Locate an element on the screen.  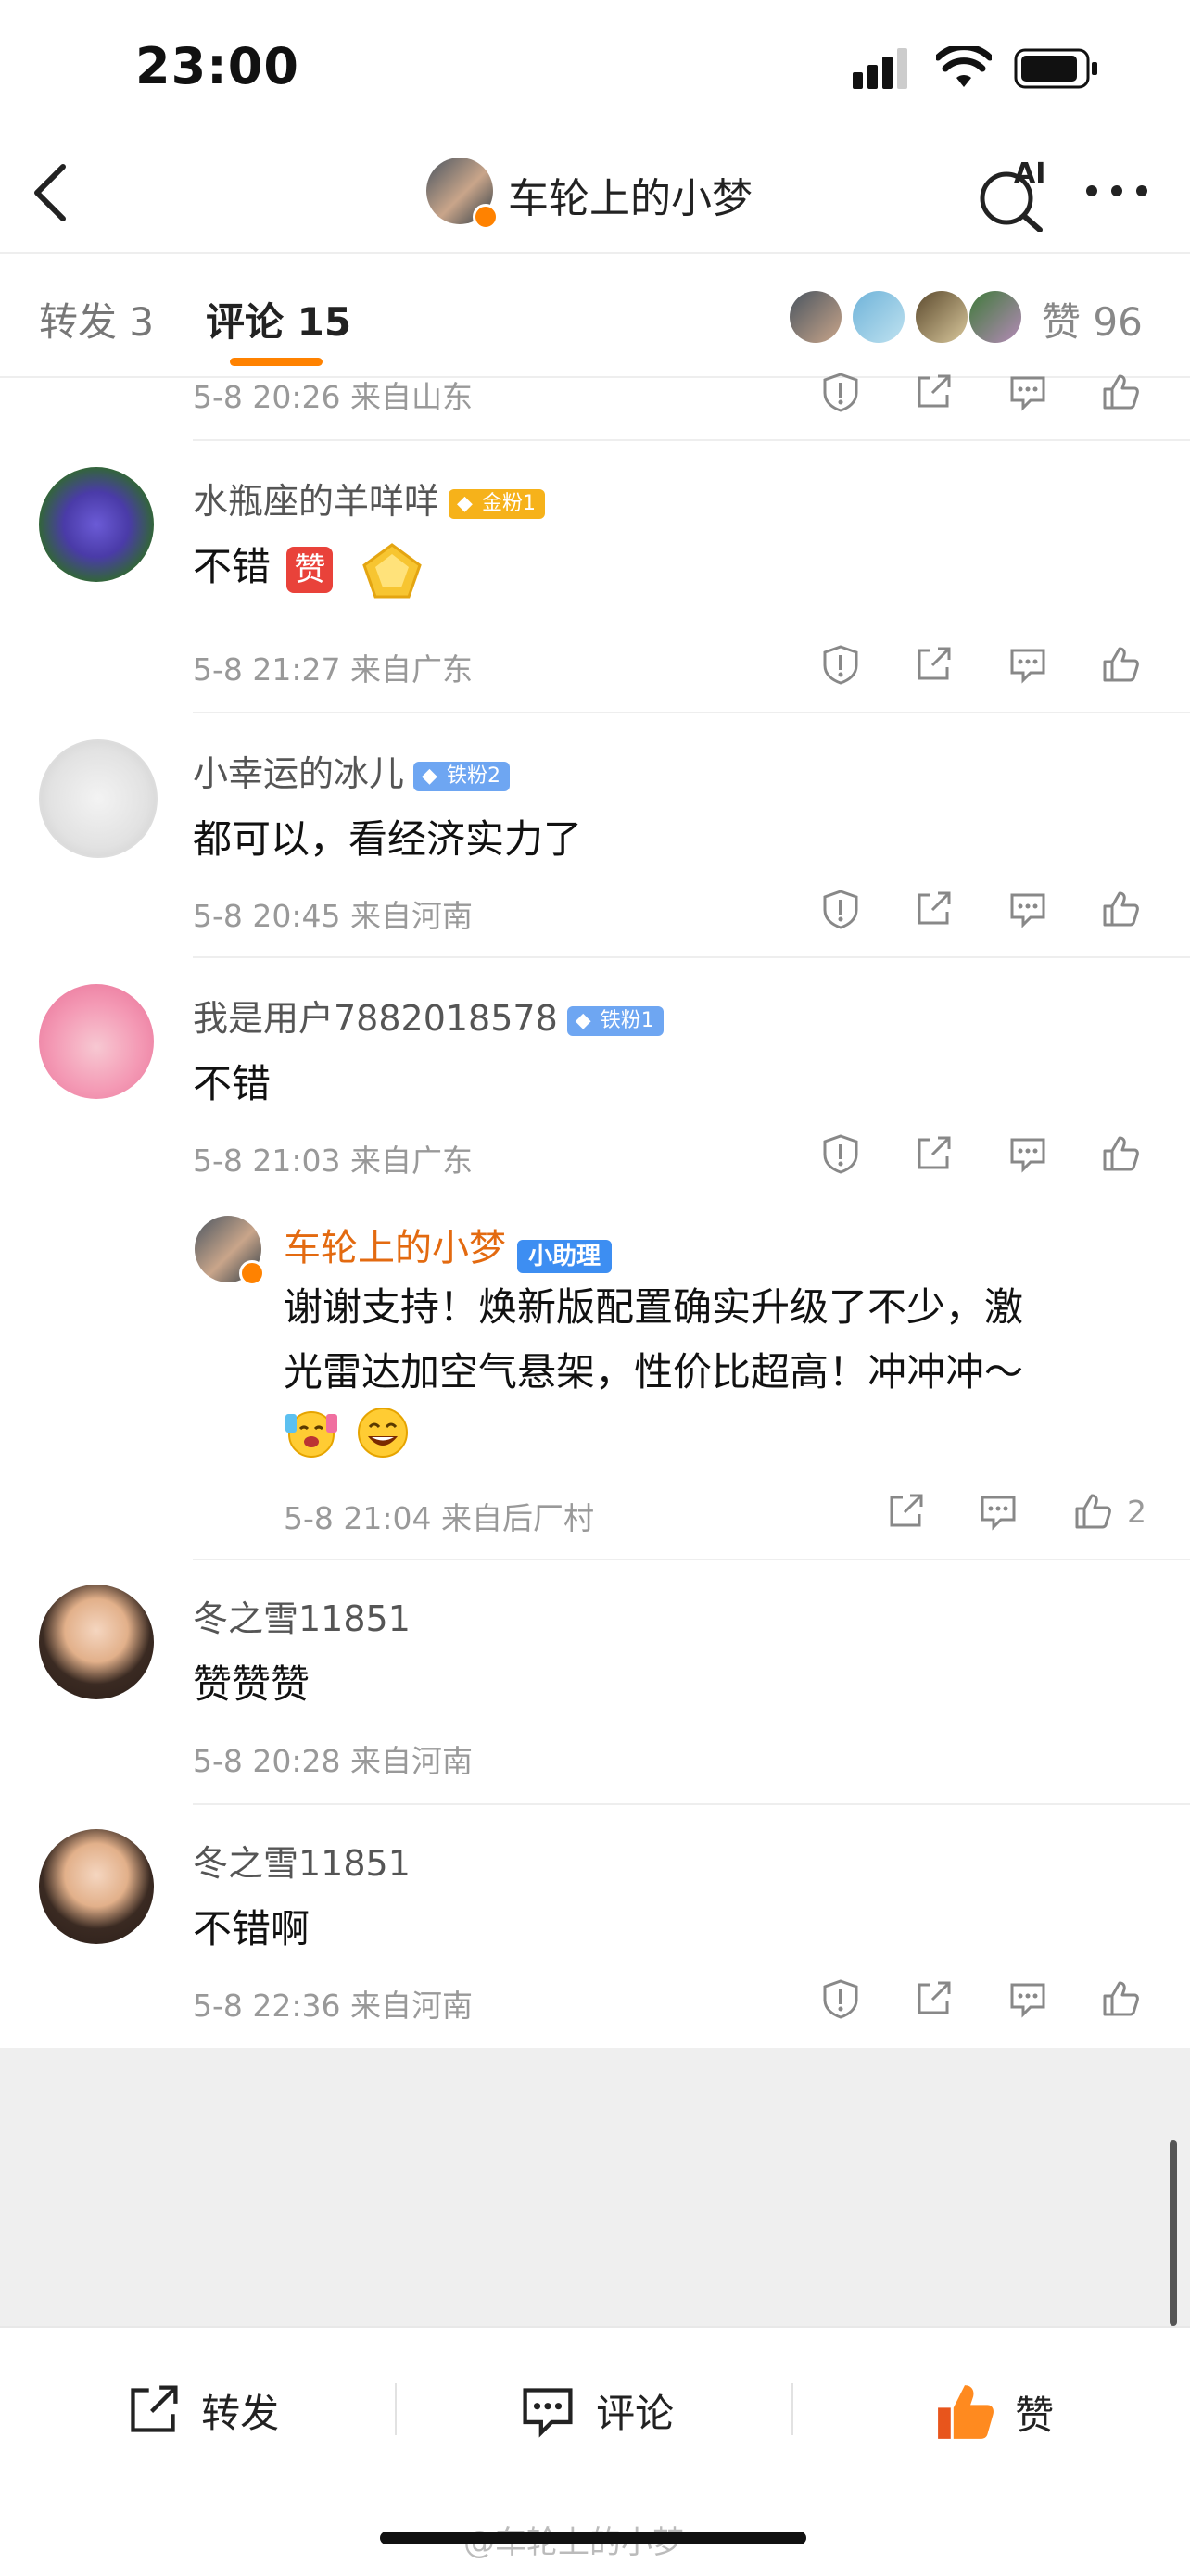
comment-icon is located at coordinates (548, 2413).